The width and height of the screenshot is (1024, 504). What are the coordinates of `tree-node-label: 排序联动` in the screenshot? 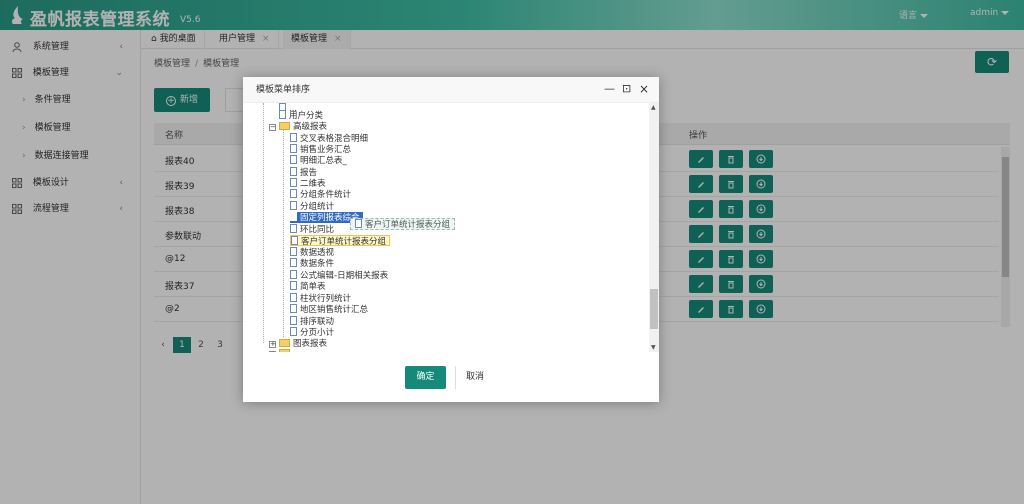 It's located at (317, 322).